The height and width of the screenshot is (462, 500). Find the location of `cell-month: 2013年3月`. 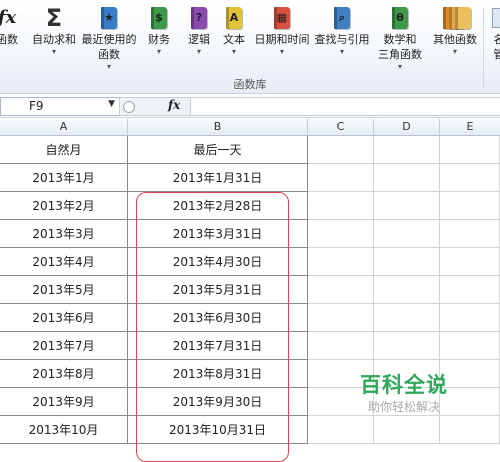

cell-month: 2013年3月 is located at coordinates (64, 234).